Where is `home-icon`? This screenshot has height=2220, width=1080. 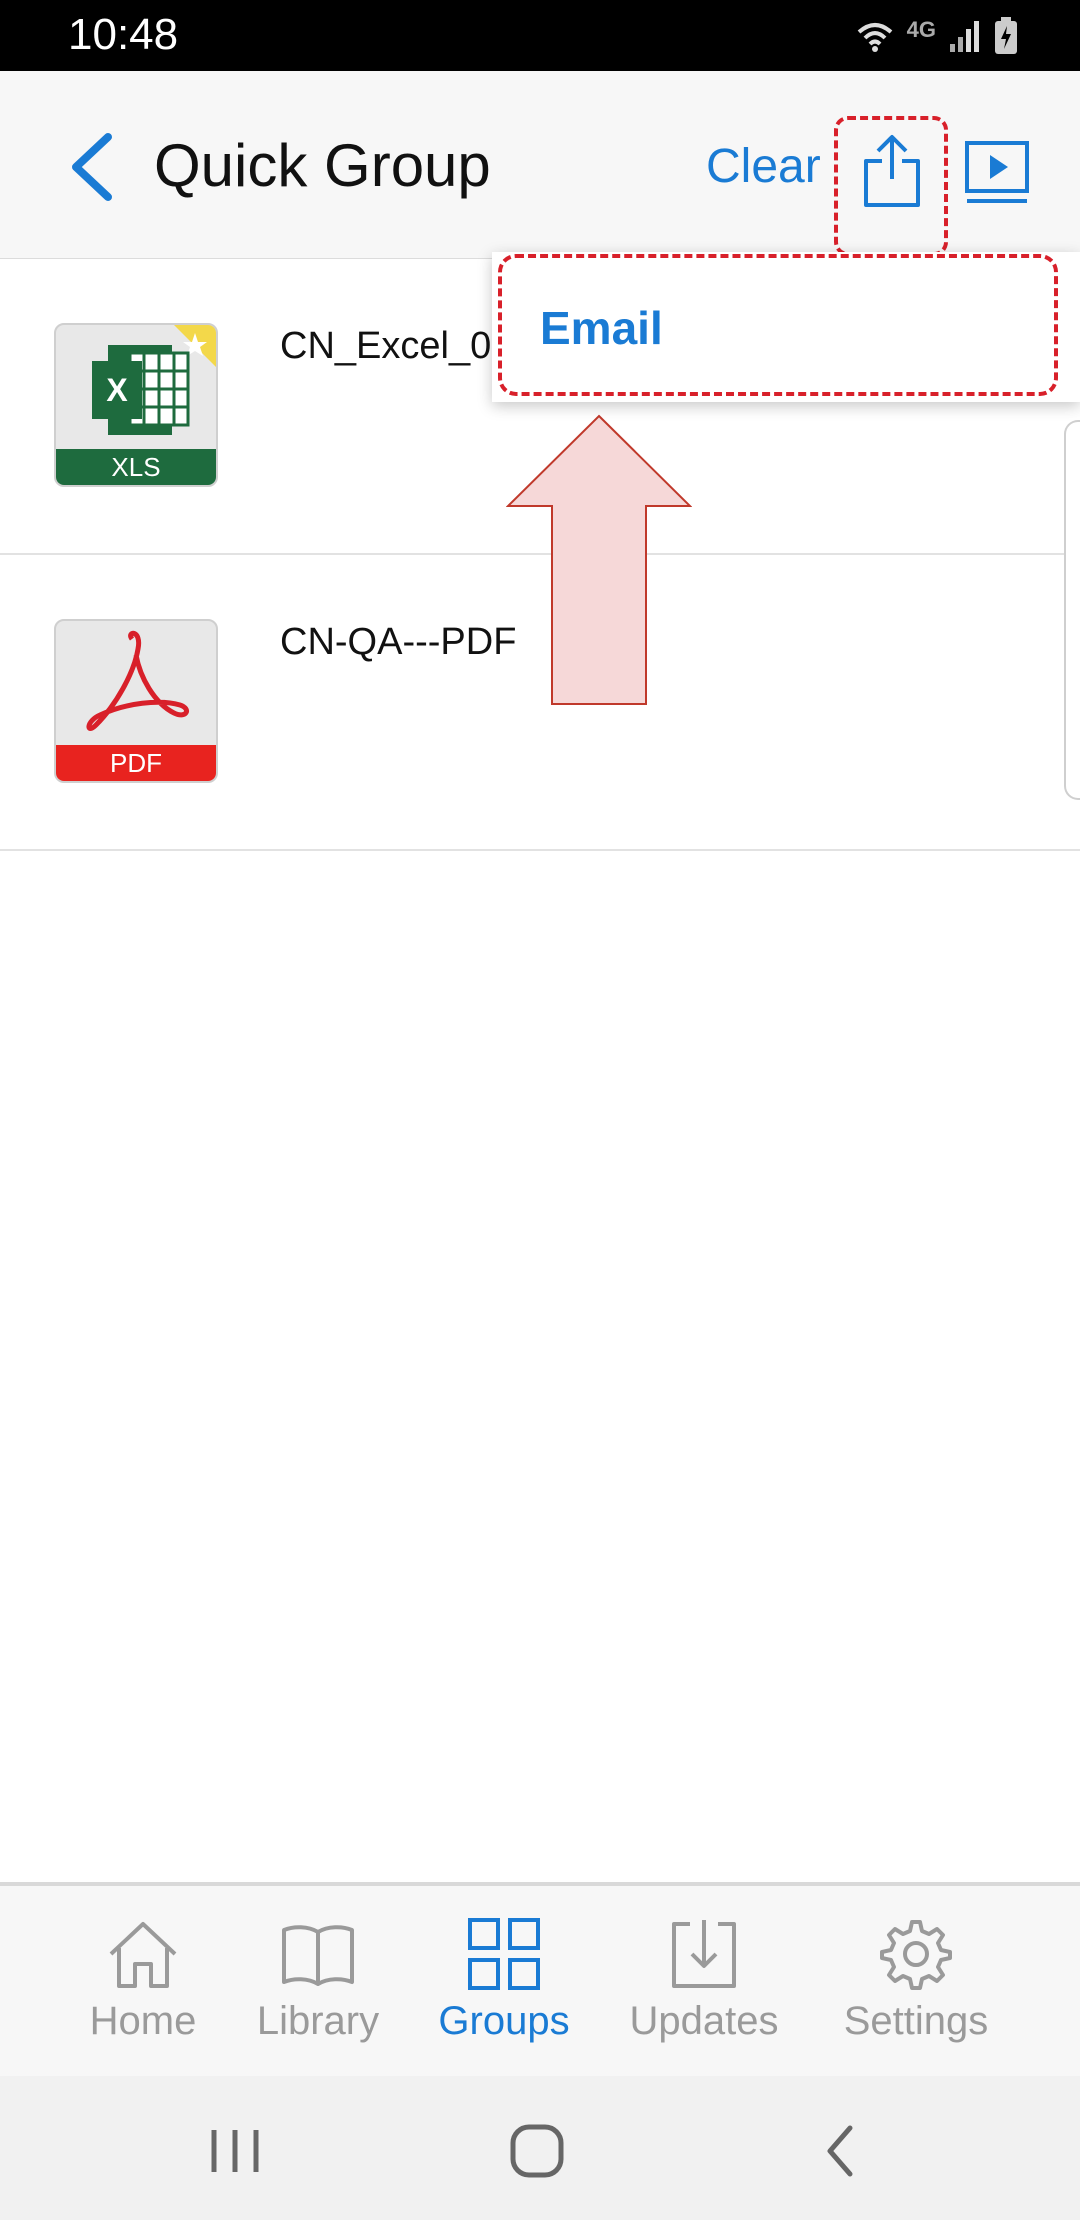 home-icon is located at coordinates (143, 1955).